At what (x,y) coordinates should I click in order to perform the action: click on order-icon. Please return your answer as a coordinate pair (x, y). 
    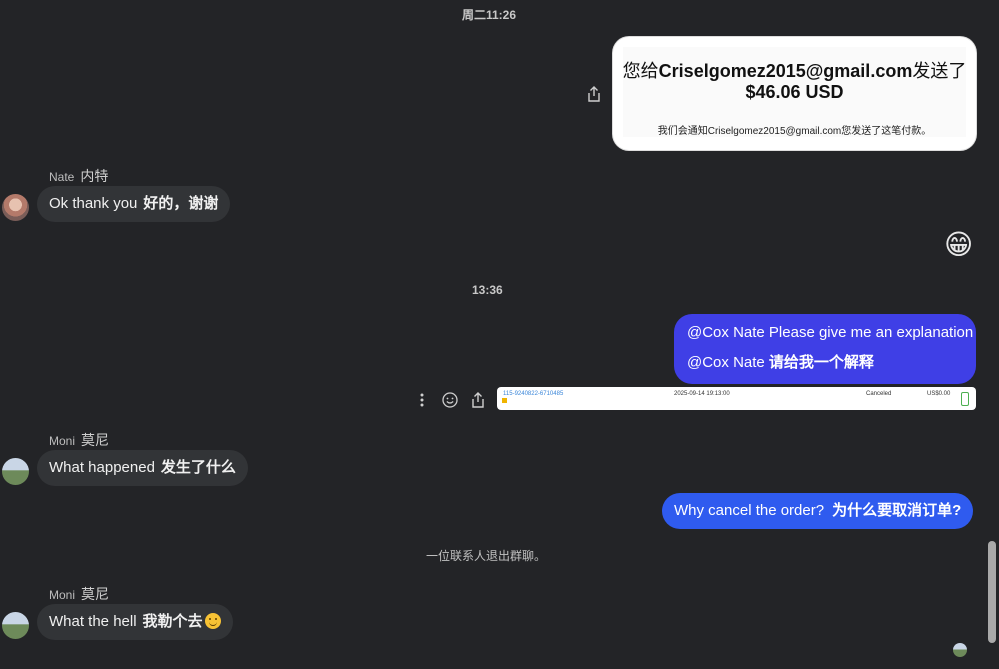
    Looking at the image, I should click on (504, 400).